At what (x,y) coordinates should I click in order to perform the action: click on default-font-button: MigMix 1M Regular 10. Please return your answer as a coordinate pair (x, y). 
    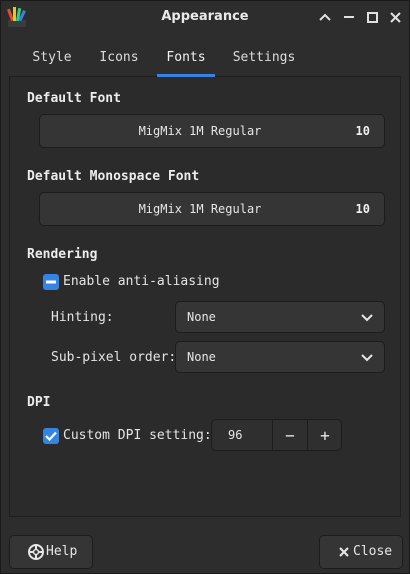
    Looking at the image, I should click on (212, 131).